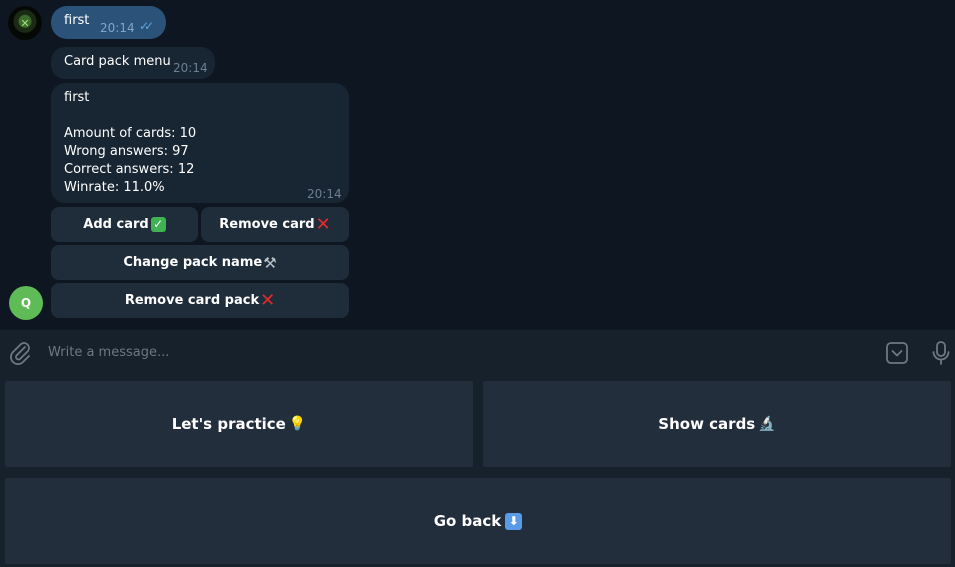  Describe the element at coordinates (897, 353) in the screenshot. I see `bot-keyboard-icon` at that location.